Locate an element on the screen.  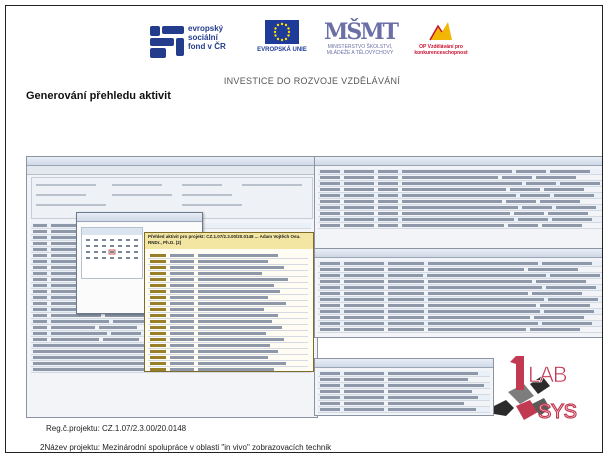
esf-logo: evropský sociální fond v ČR is located at coordinates (193, 42).